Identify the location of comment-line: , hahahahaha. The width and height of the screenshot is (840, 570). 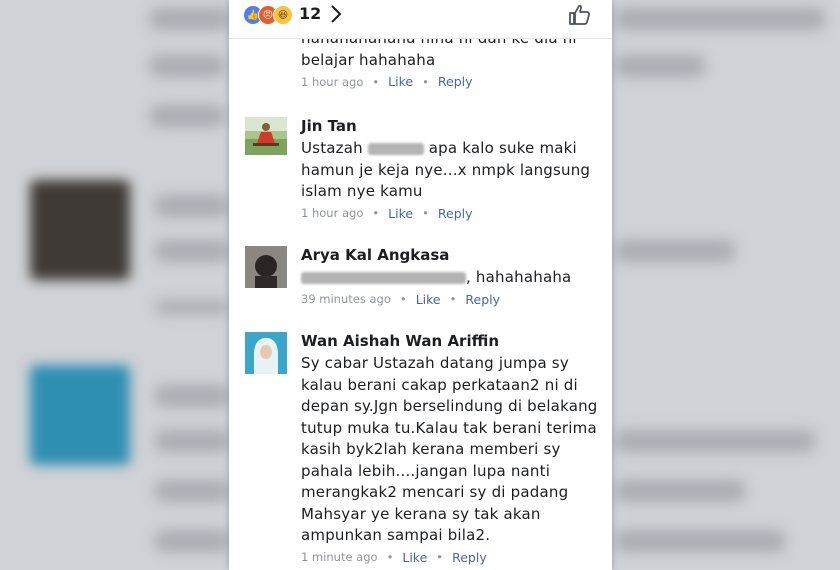
(519, 277).